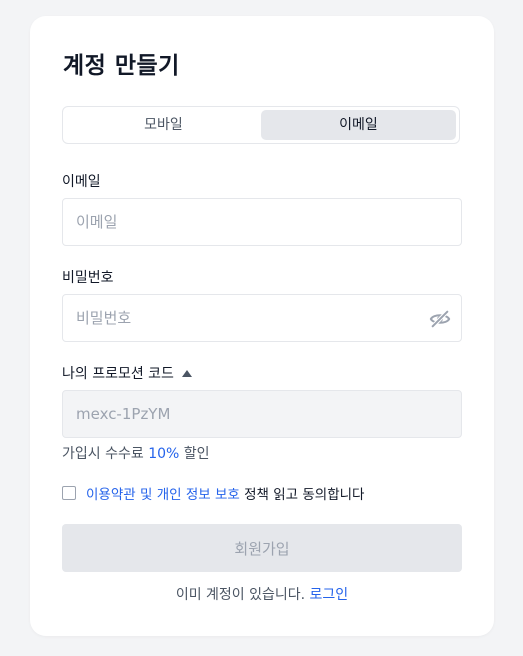 Image resolution: width=523 pixels, height=656 pixels. Describe the element at coordinates (111, 495) in the screenshot. I see `terms-link: 이용약관` at that location.